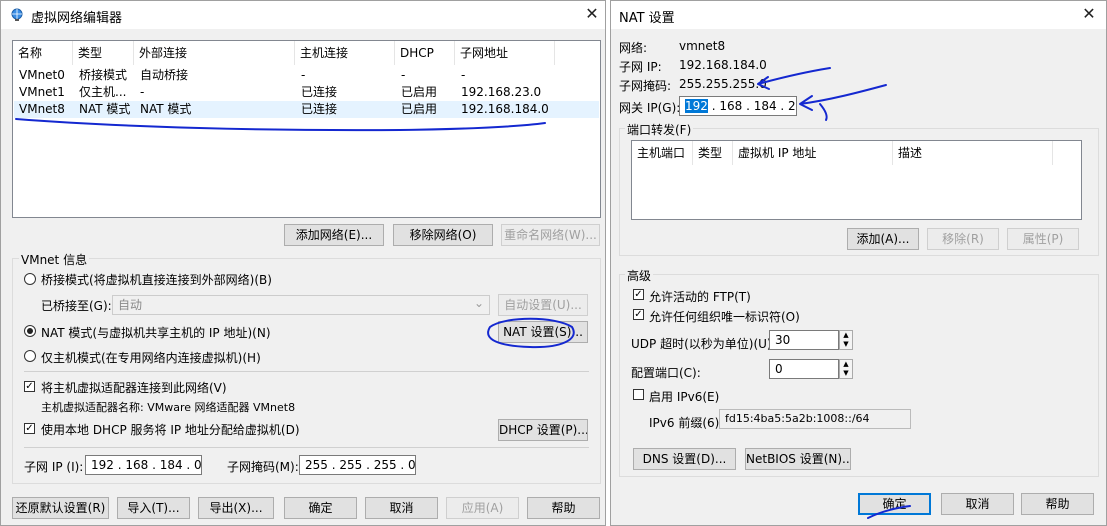 Image resolution: width=1107 pixels, height=526 pixels. I want to click on table-row: VMnet1 仅主机... - 已连接 已启用 192.168.23.0, so click(306, 92).